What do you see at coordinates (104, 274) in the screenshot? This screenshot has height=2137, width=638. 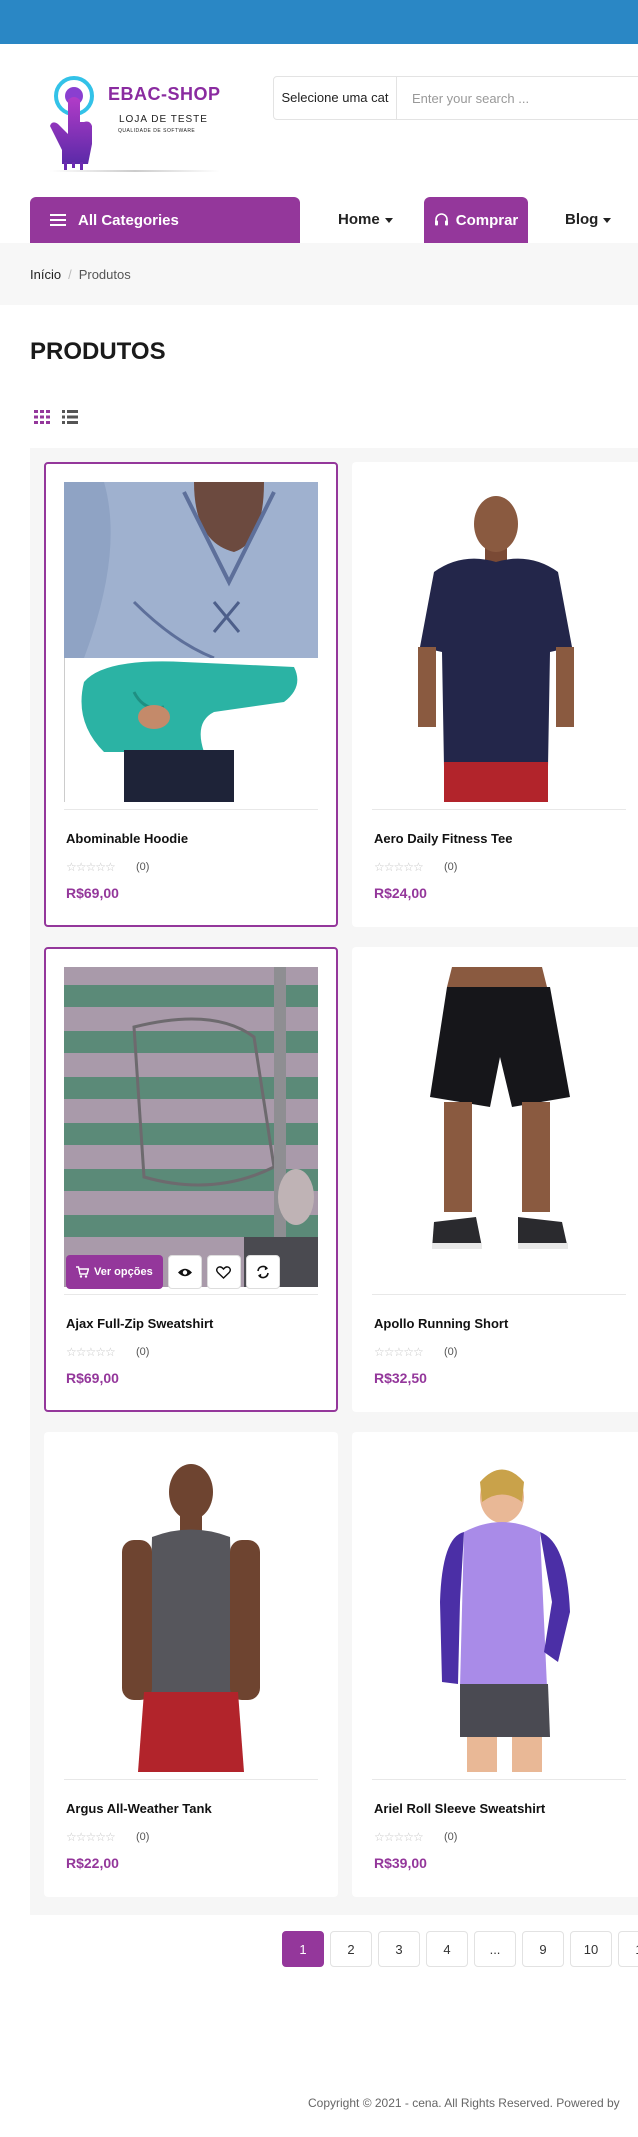 I see `breadcrumb-current: Produtos` at bounding box center [104, 274].